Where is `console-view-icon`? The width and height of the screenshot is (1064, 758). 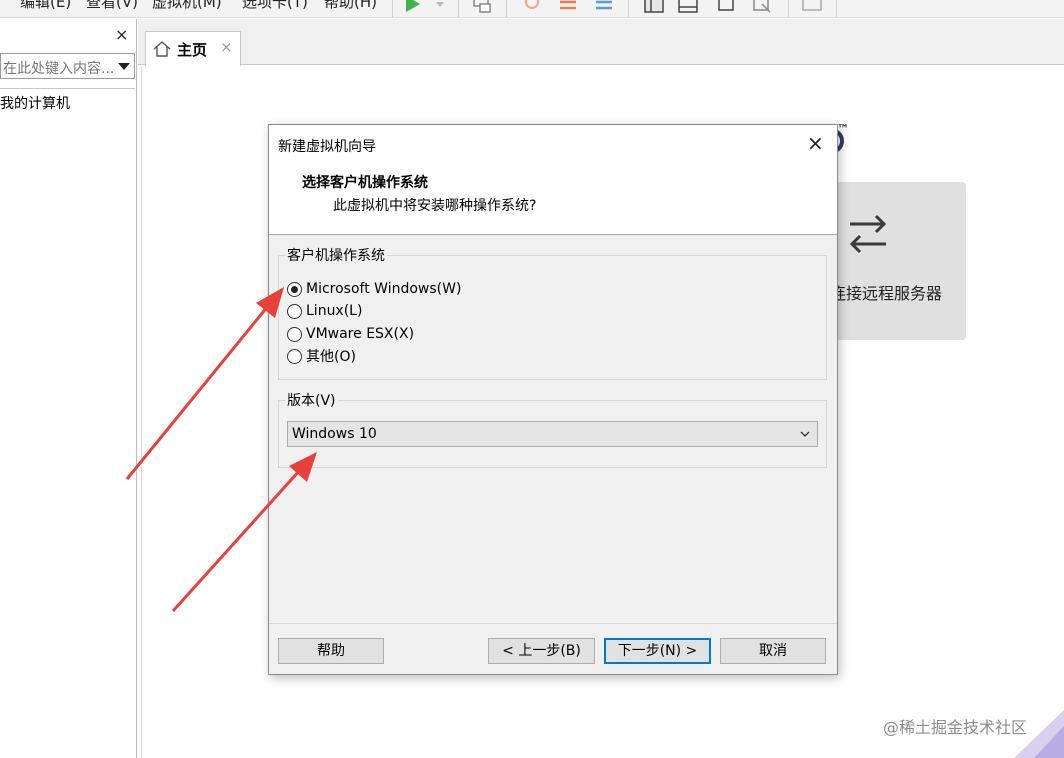
console-view-icon is located at coordinates (812, 7).